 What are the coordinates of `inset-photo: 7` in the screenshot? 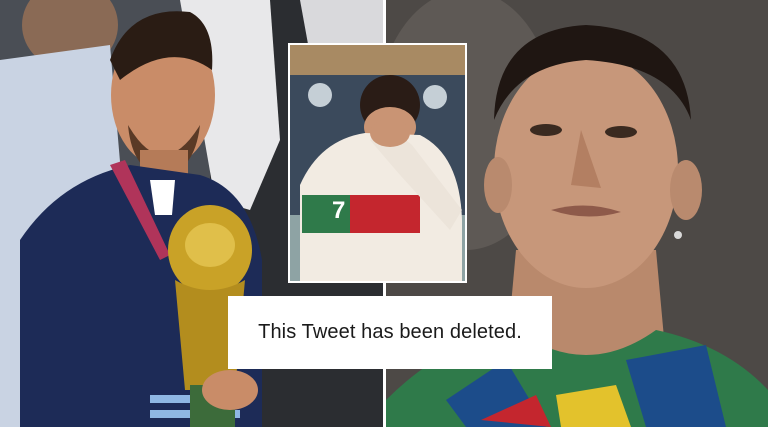 It's located at (377, 163).